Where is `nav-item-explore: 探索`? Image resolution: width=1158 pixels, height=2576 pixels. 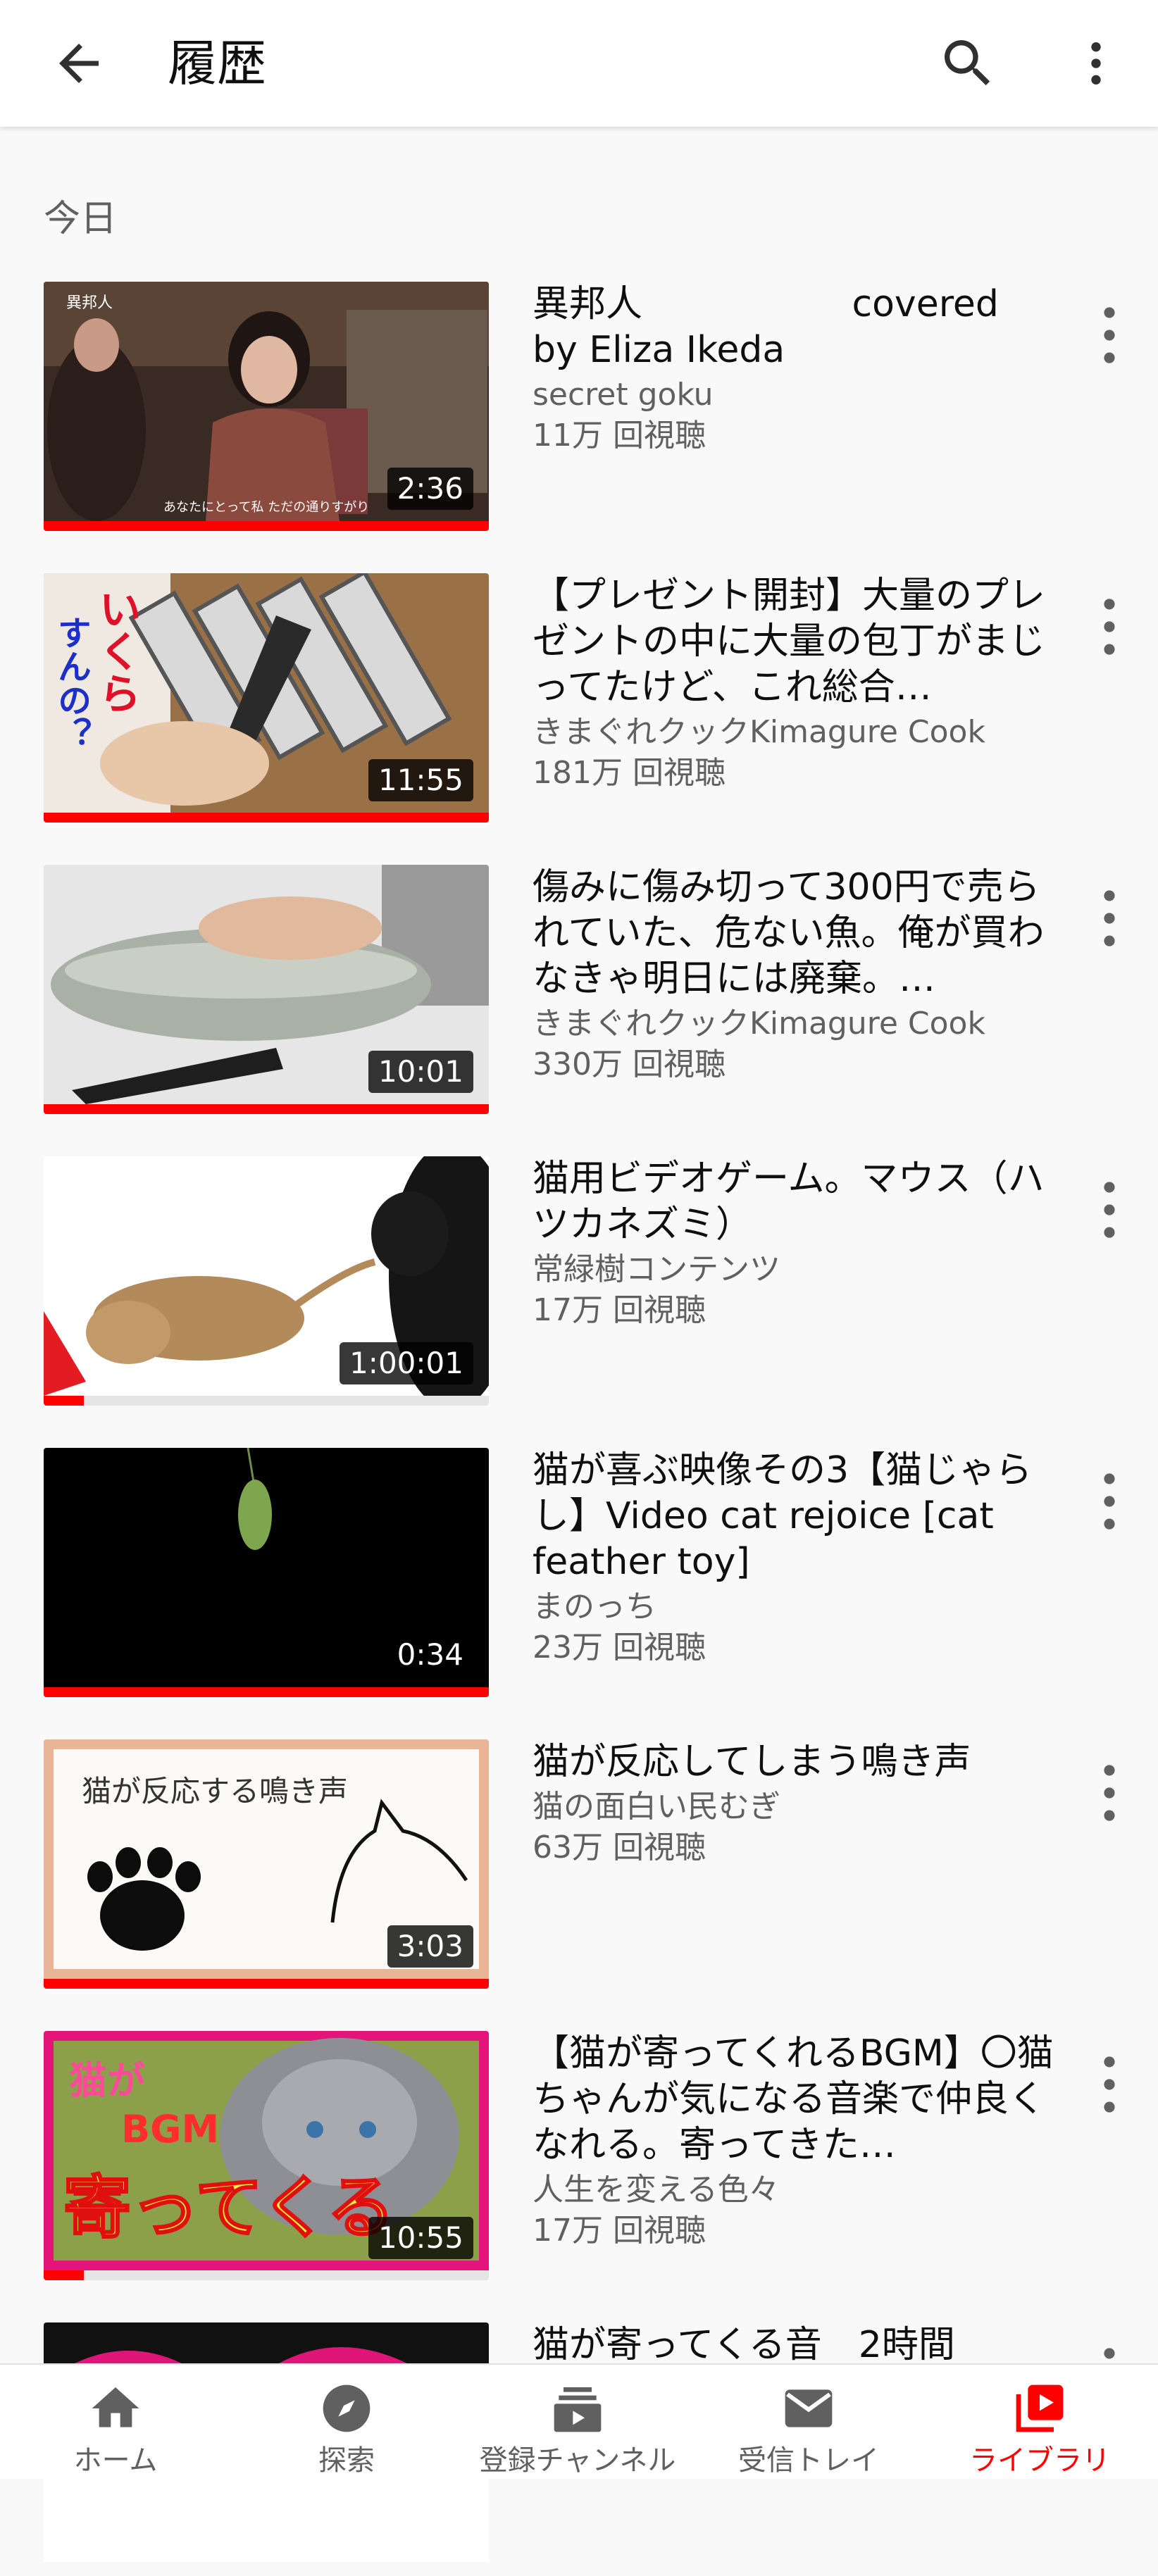
nav-item-explore: 探索 is located at coordinates (346, 2422).